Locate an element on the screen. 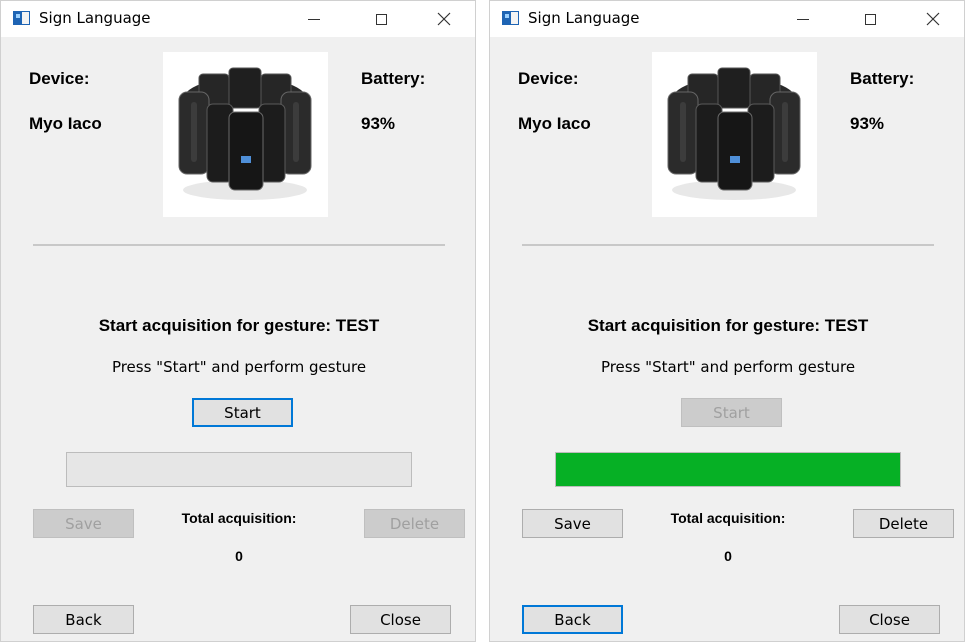 The image size is (969, 642). progress-fill is located at coordinates (728, 469).